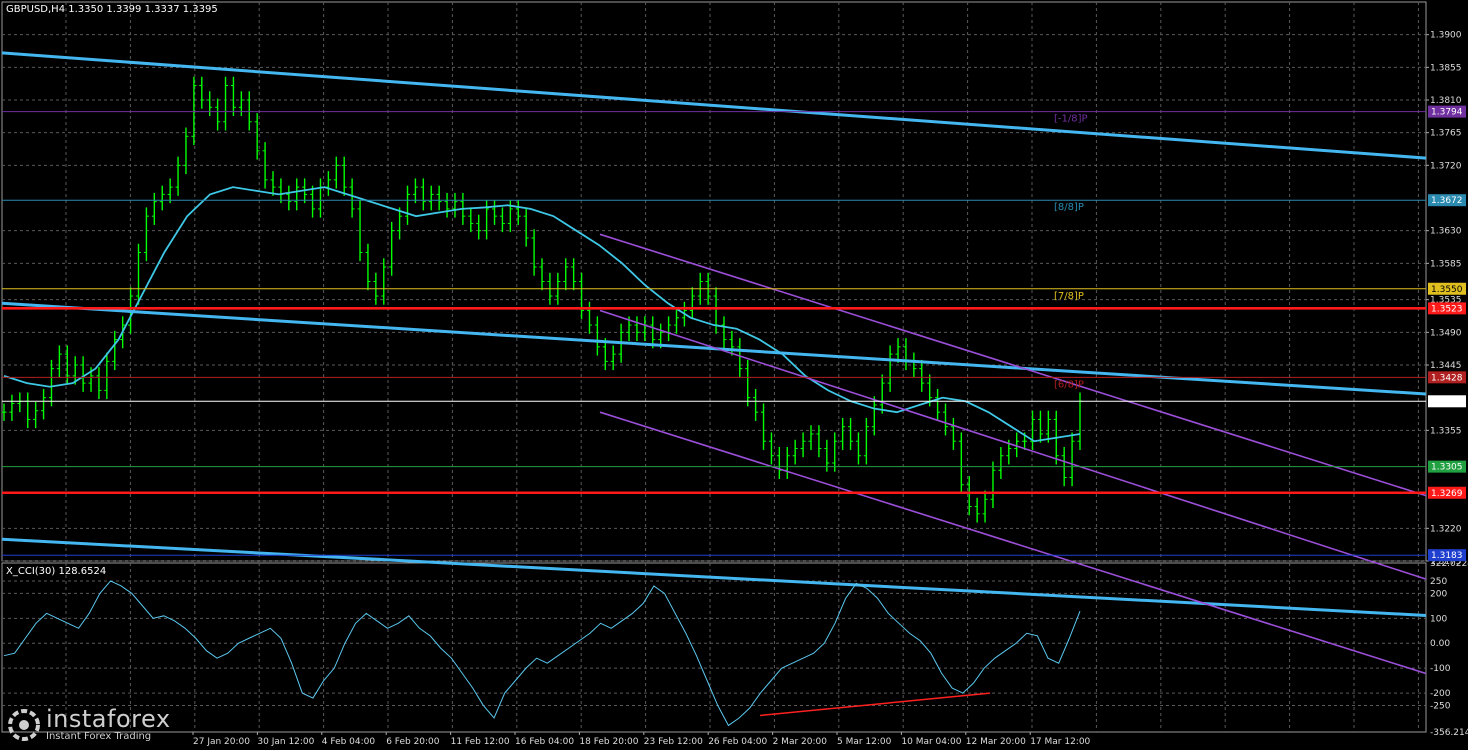  Describe the element at coordinates (1071, 119) in the screenshot. I see `level-murray-label: [-1/8]P` at that location.